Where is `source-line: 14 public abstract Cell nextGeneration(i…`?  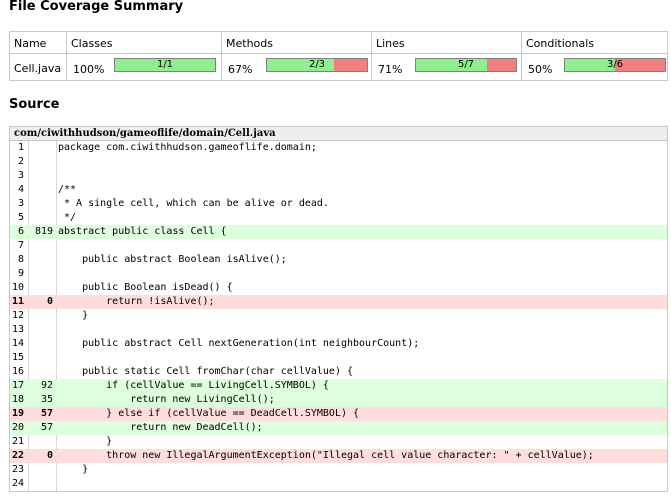
source-line: 14 public abstract Cell nextGeneration(i… is located at coordinates (338, 344).